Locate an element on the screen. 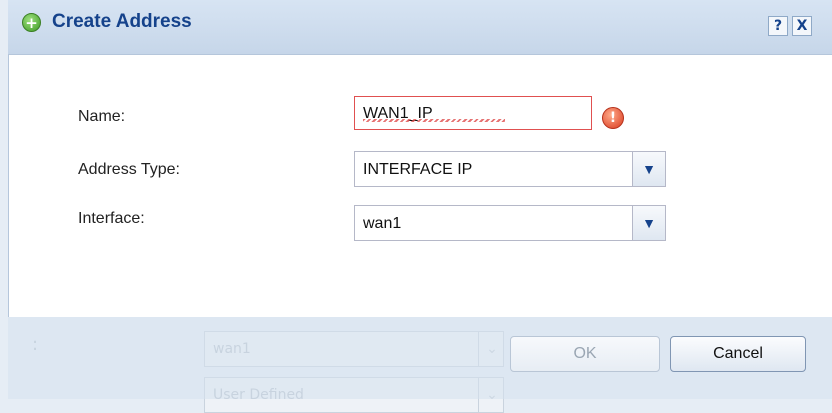  address-type-select: INTERFACE IP ▼ is located at coordinates (510, 169).